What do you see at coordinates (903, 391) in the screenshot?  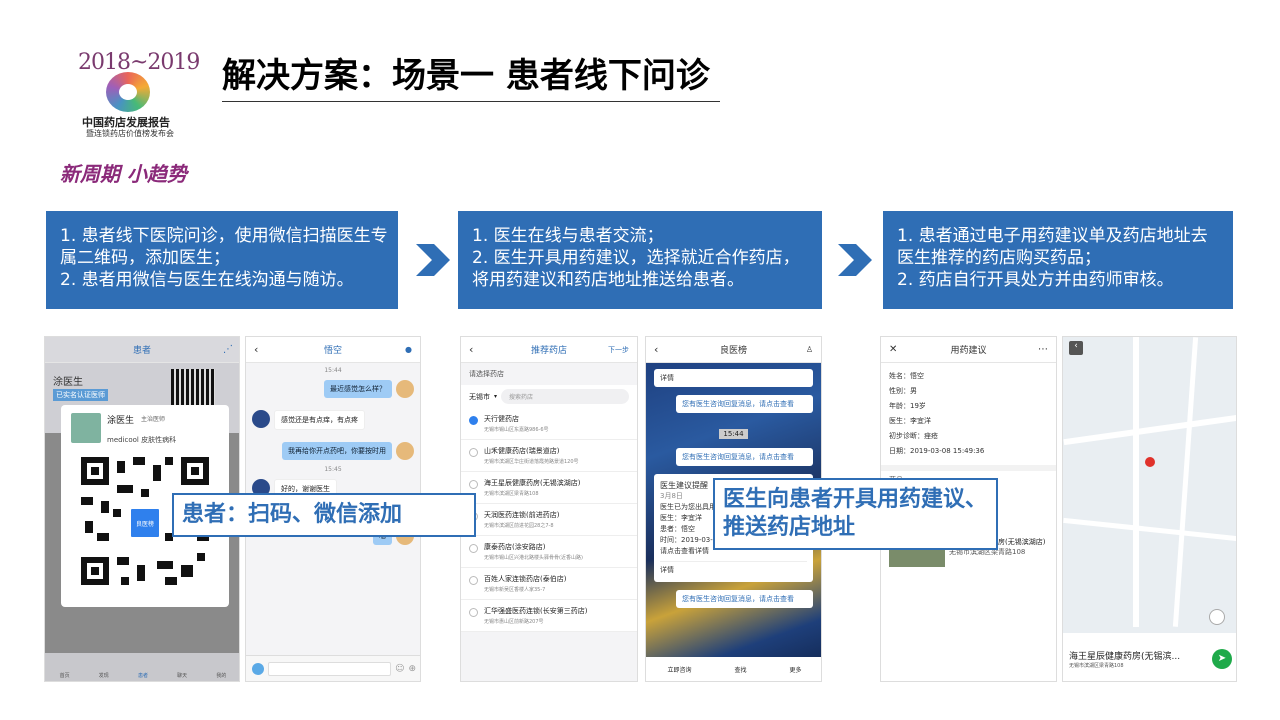 I see `patient-gender: 性别：男` at bounding box center [903, 391].